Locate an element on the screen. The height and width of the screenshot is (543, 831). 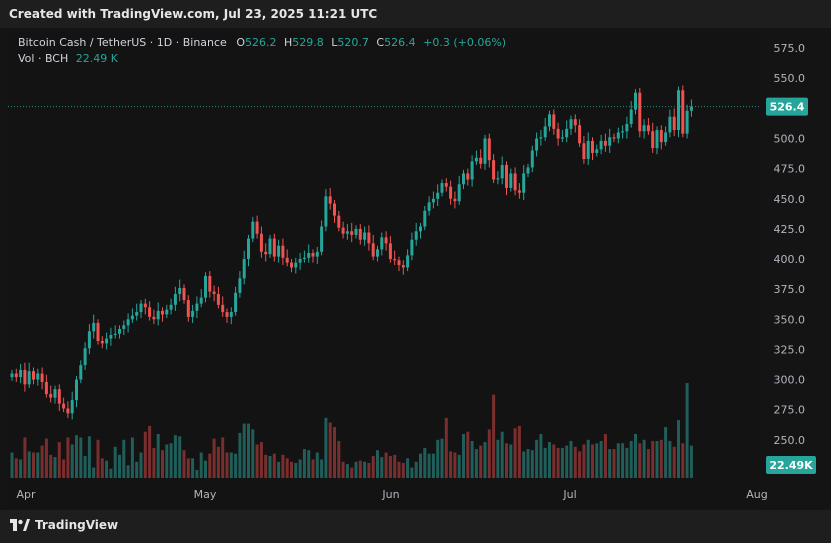
tradingview-brand: TradingView is located at coordinates (64, 525).